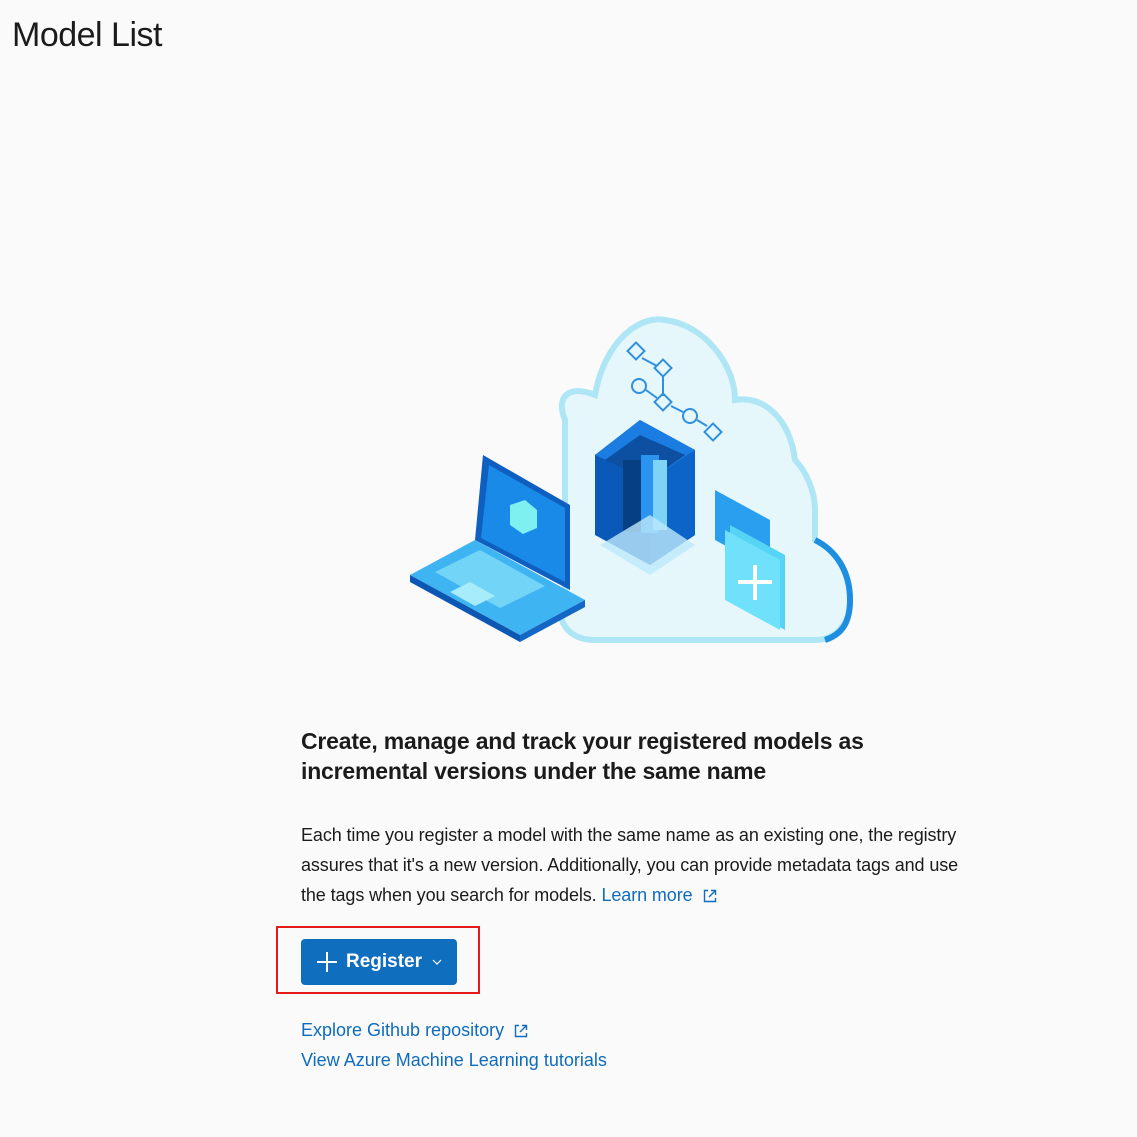 Image resolution: width=1137 pixels, height=1137 pixels. I want to click on chevron-down-icon, so click(437, 962).